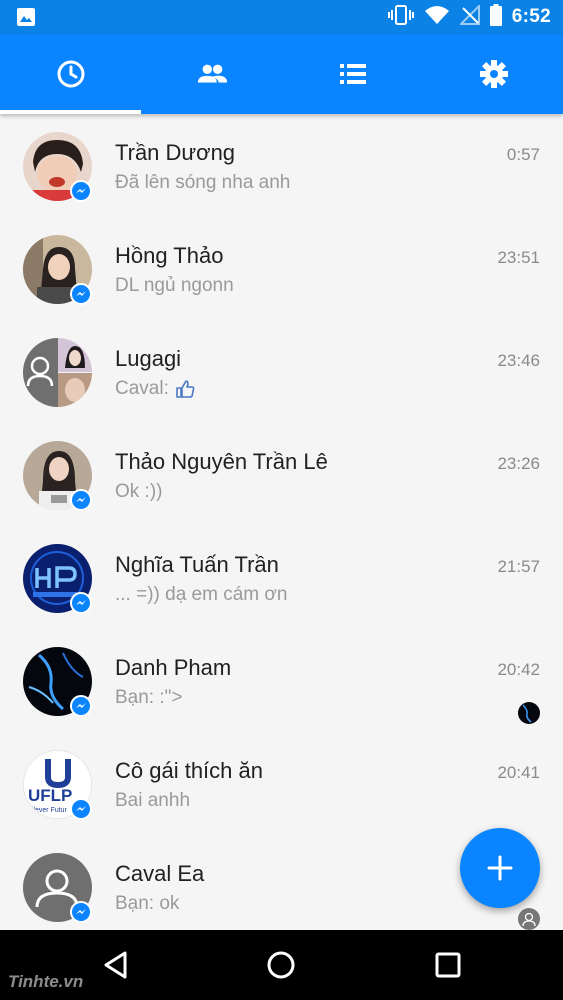 The width and height of the screenshot is (563, 1000). I want to click on message-time: 23:46, so click(518, 360).